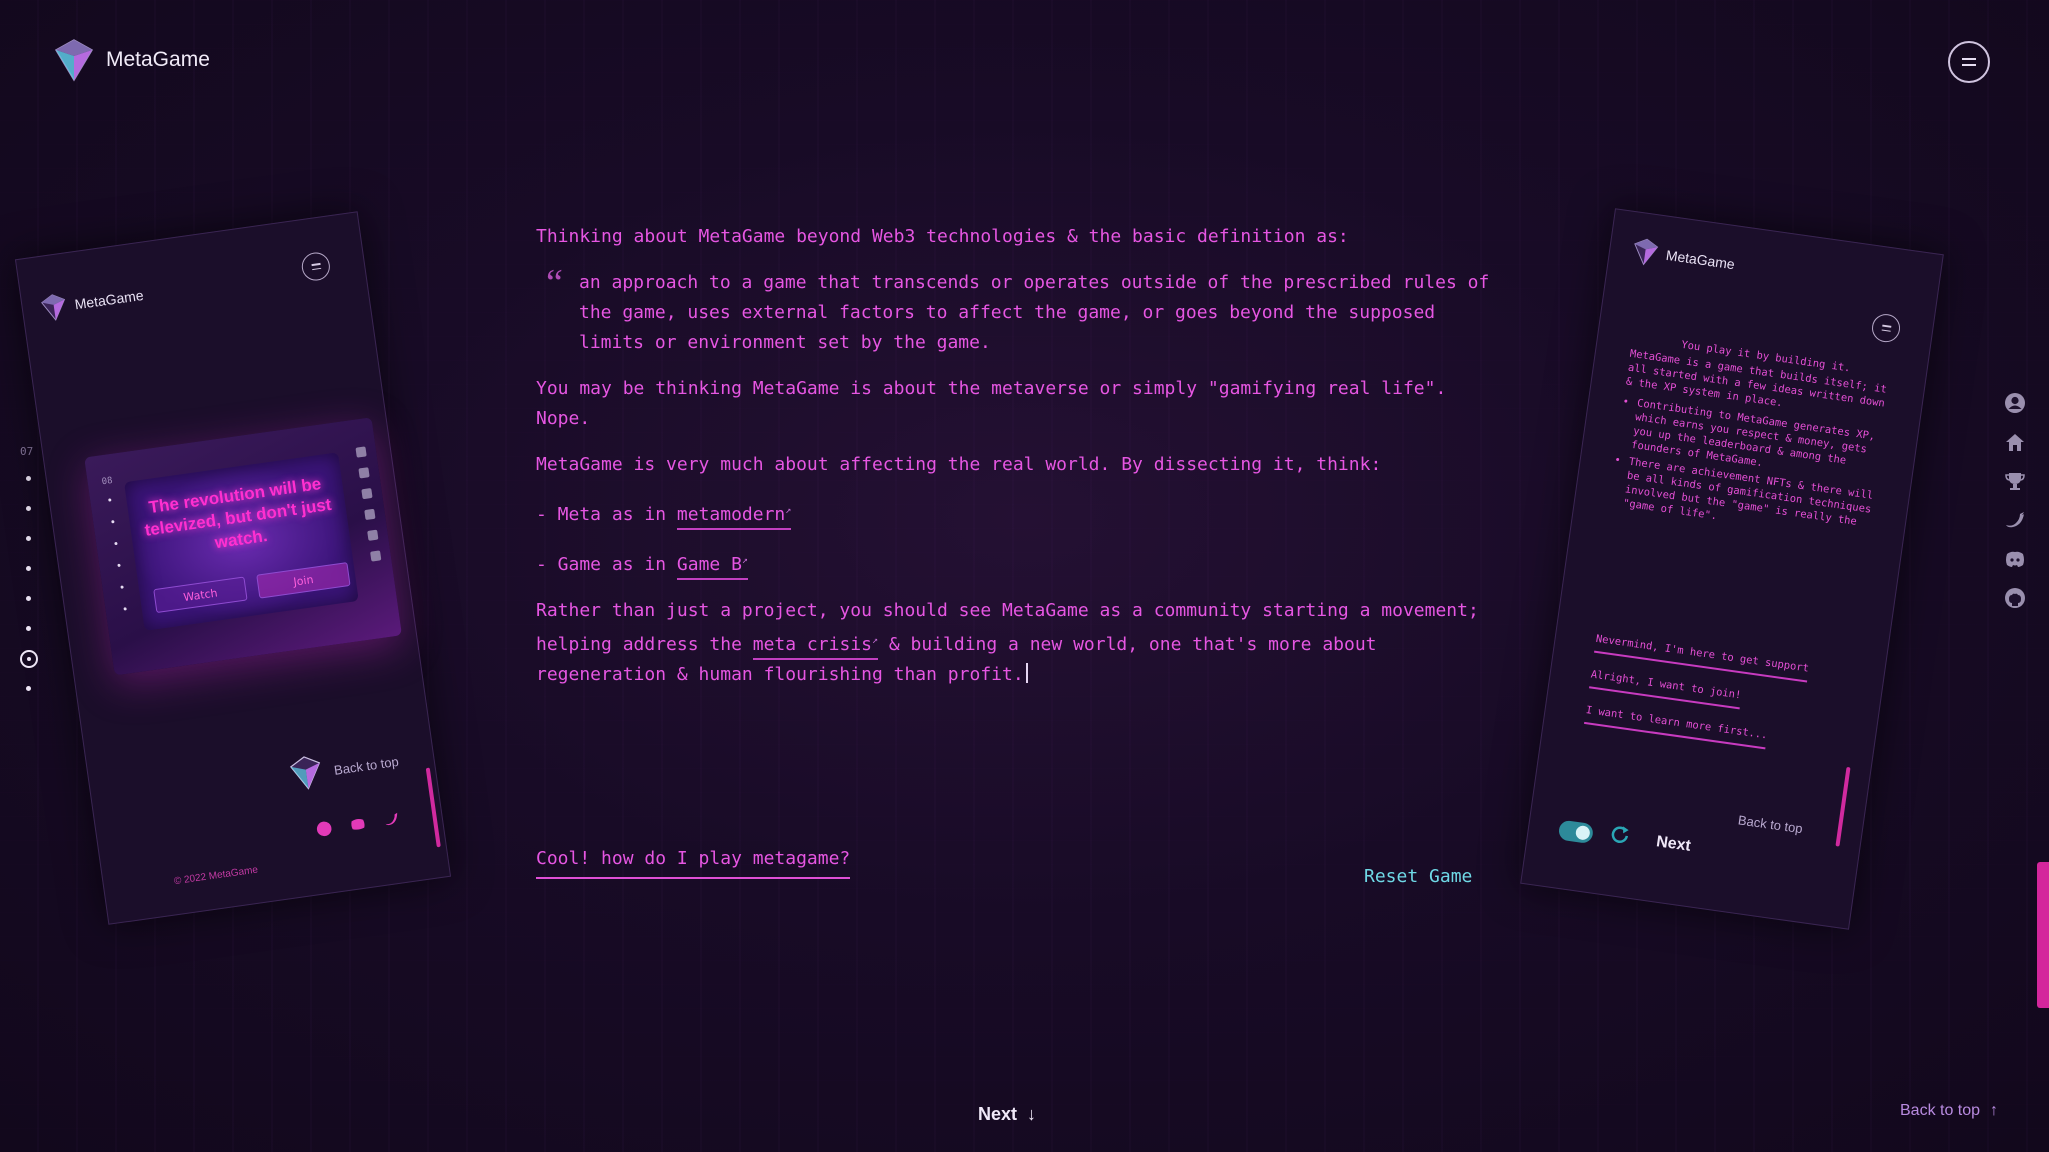 The image size is (2049, 1152). Describe the element at coordinates (554, 283) in the screenshot. I see `quote-icon: “` at that location.